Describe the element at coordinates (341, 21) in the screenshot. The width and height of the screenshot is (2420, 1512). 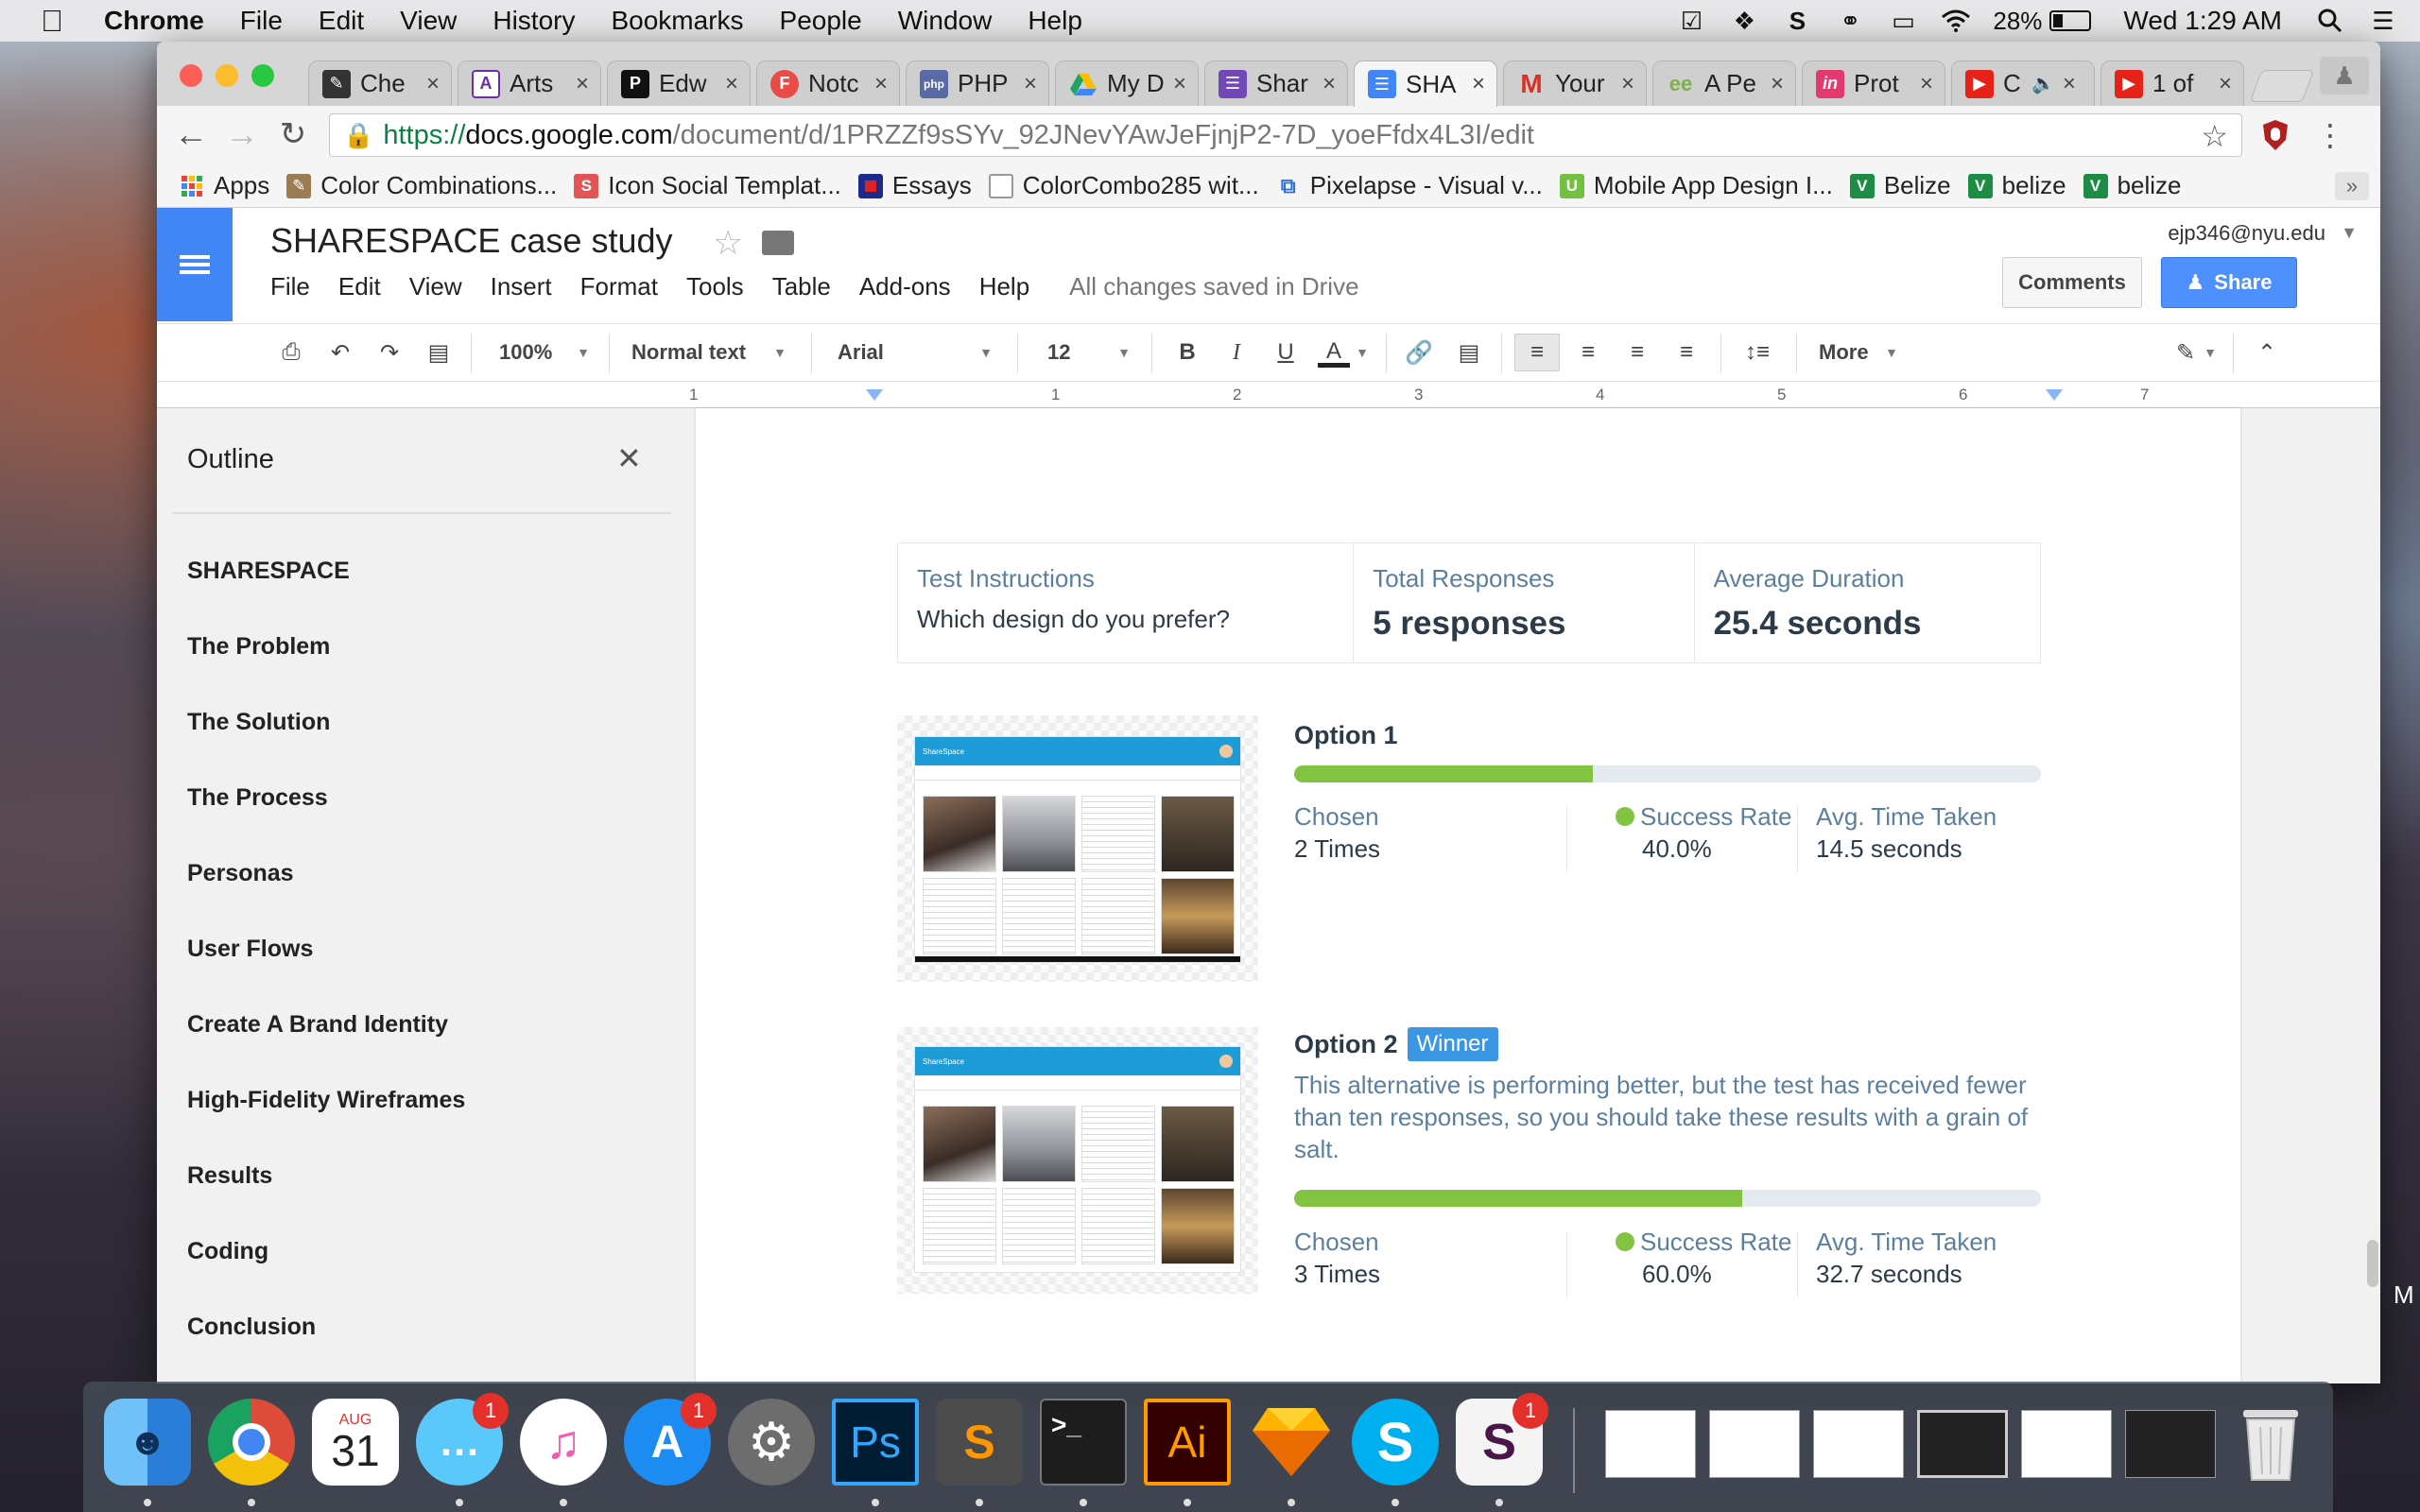
I see `menu-edit: Edit` at that location.